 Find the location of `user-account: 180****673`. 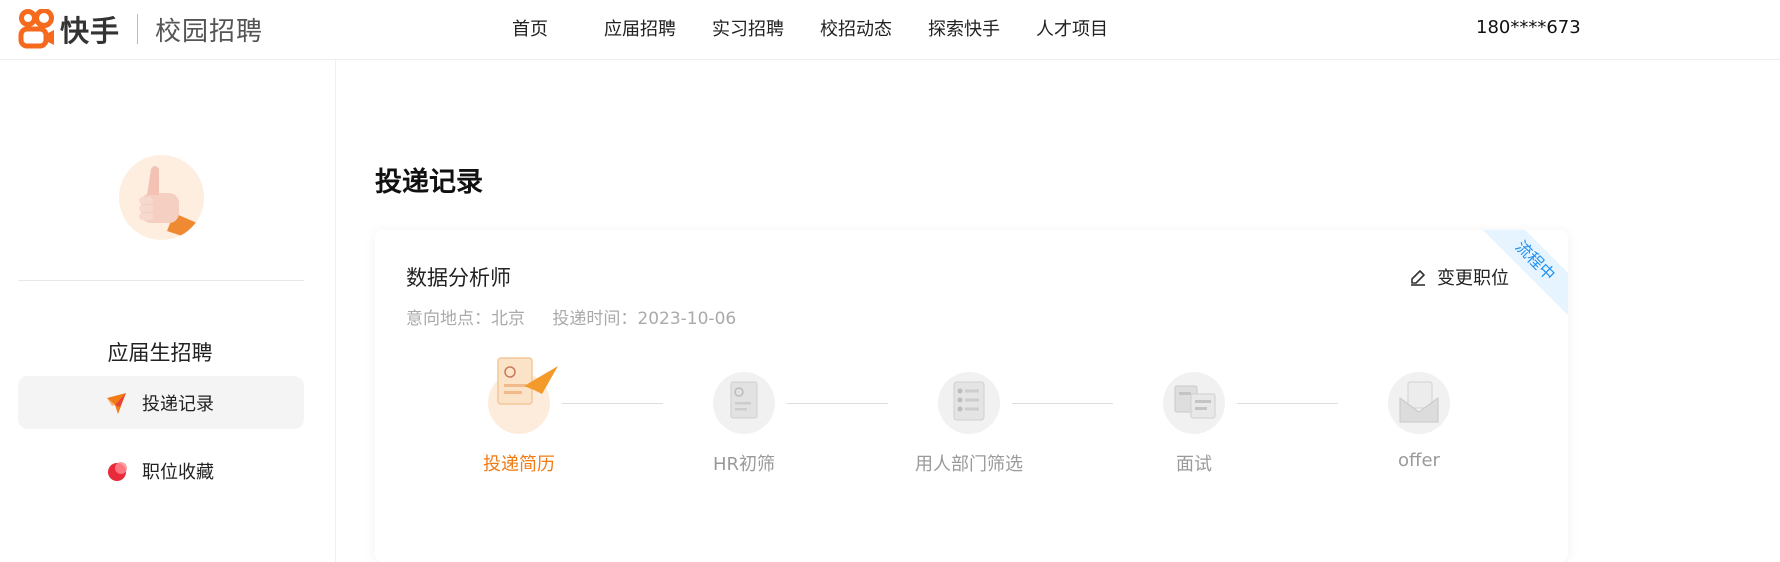

user-account: 180****673 is located at coordinates (1528, 27).